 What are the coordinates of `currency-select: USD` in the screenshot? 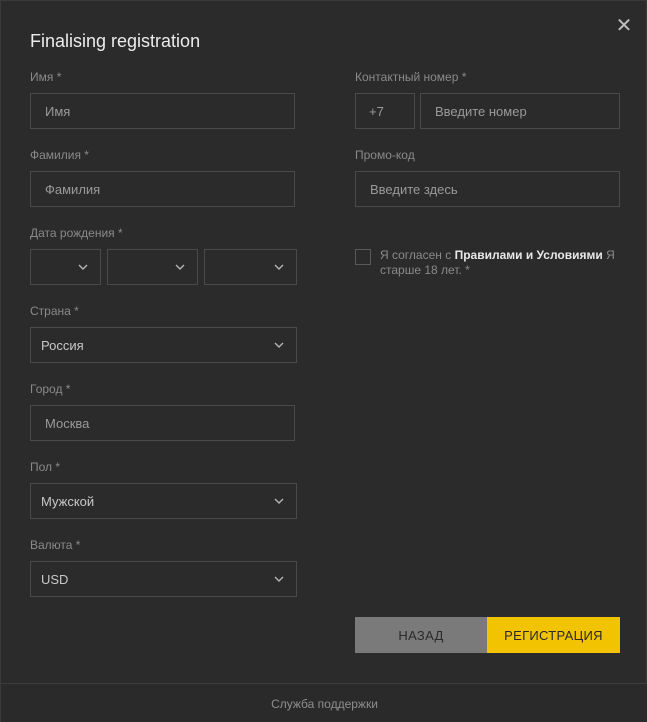 It's located at (163, 579).